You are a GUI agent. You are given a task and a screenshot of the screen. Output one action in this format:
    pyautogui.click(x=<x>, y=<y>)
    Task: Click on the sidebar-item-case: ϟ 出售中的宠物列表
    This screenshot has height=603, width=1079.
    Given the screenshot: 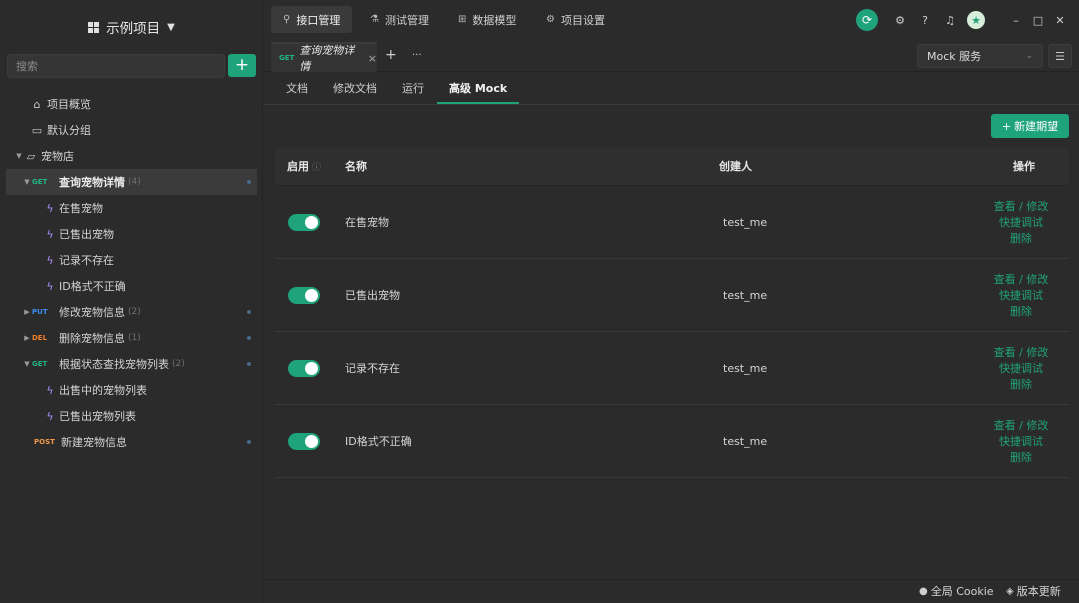 What is the action you would take?
    pyautogui.click(x=131, y=390)
    